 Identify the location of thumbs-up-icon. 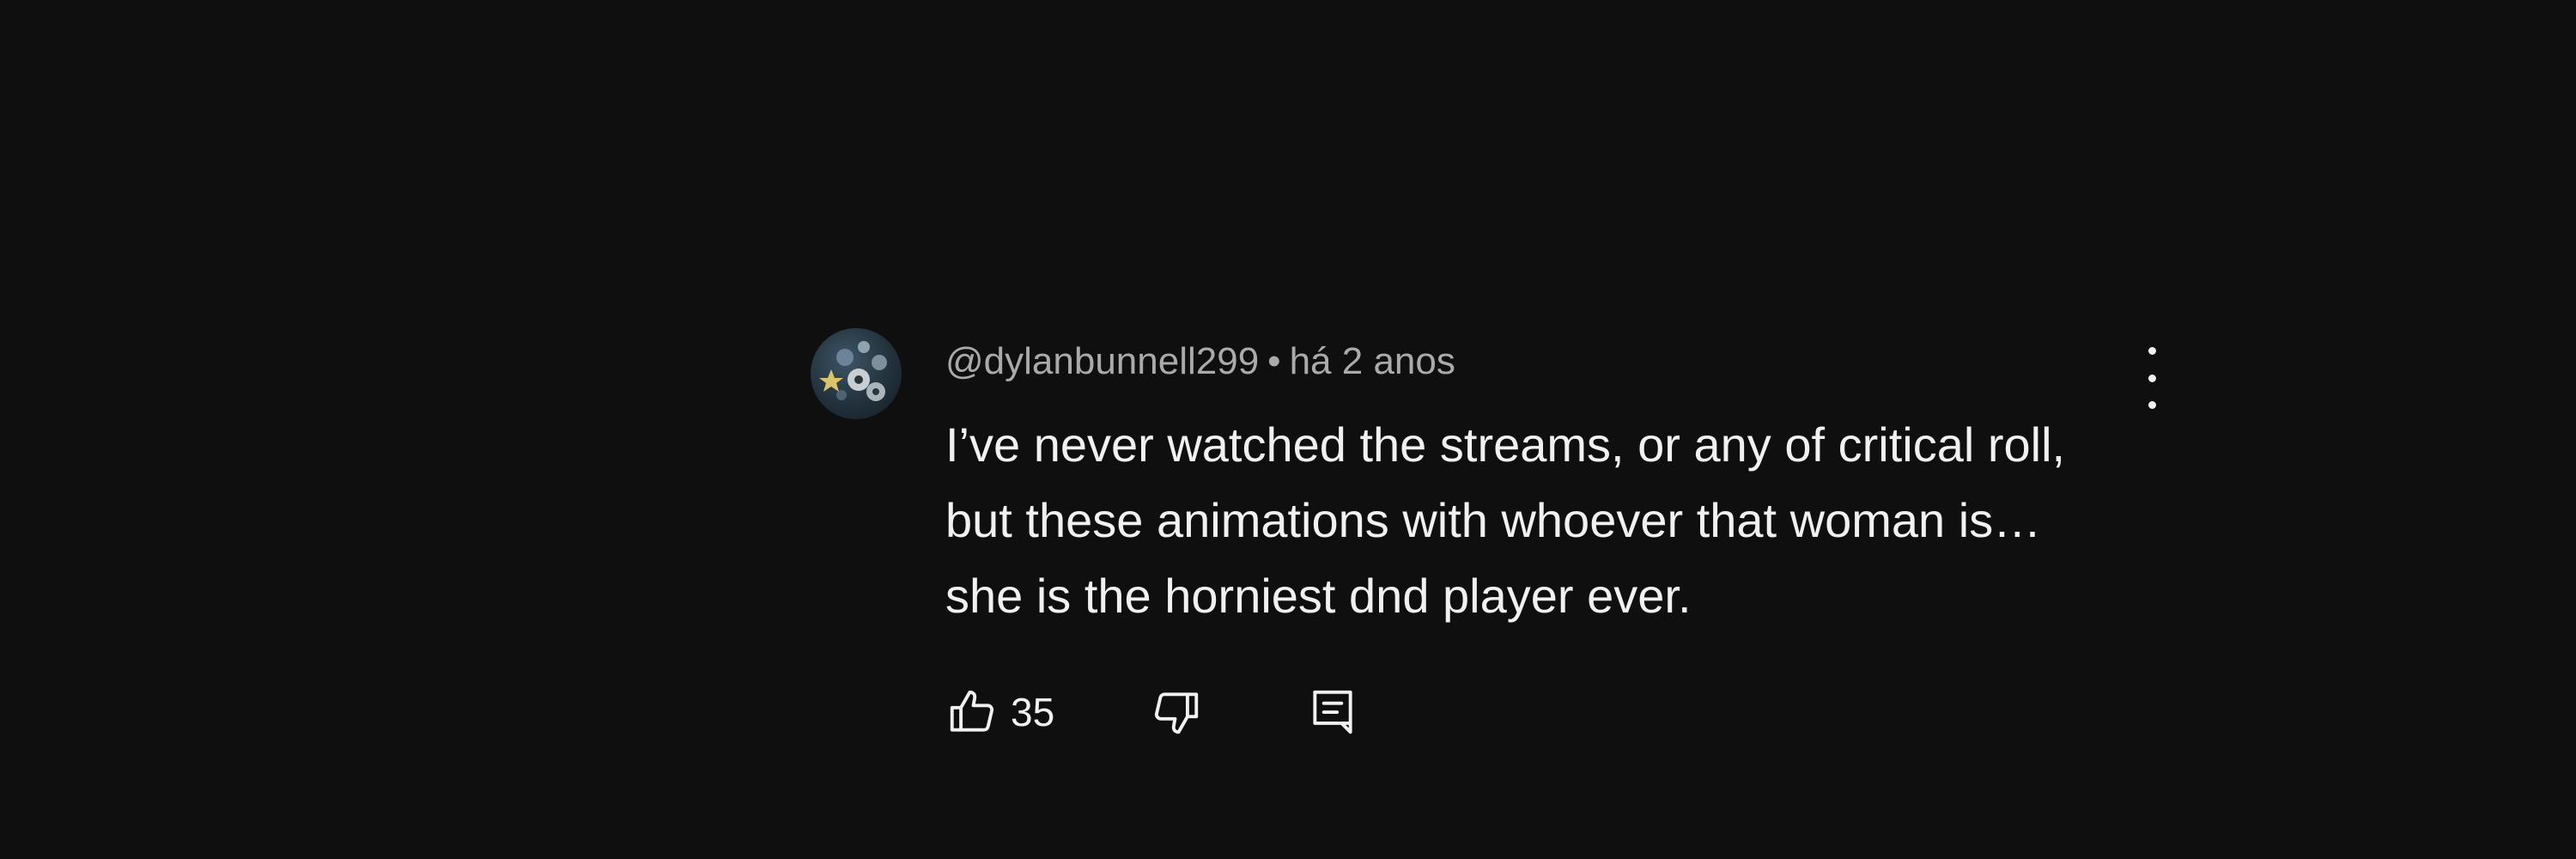
(972, 712).